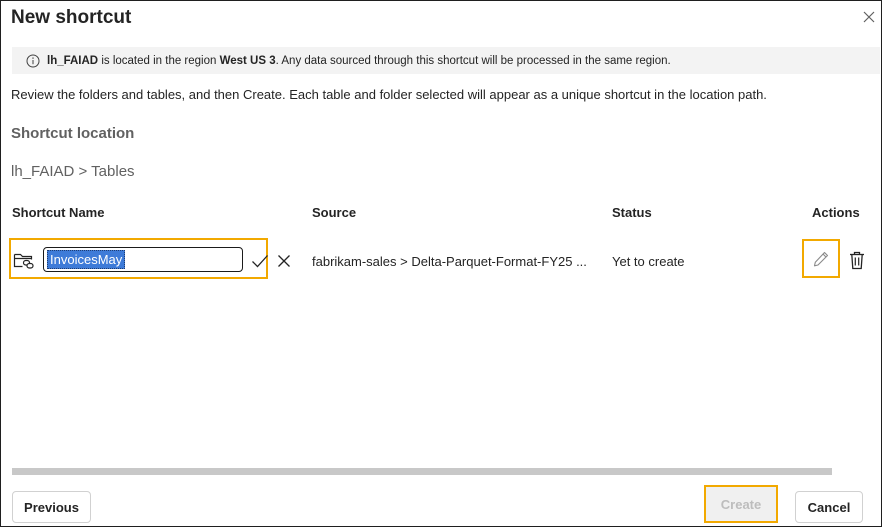 This screenshot has height=527, width=882. What do you see at coordinates (58, 212) in the screenshot?
I see `column-header-shortcut-name: Shortcut Name` at bounding box center [58, 212].